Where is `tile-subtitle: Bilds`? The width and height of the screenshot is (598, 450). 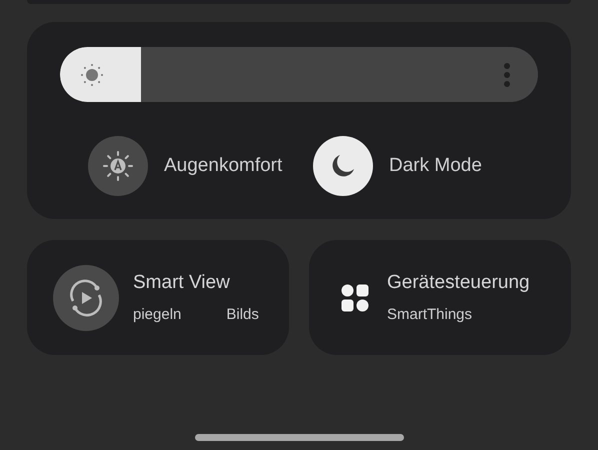 tile-subtitle: Bilds is located at coordinates (242, 315).